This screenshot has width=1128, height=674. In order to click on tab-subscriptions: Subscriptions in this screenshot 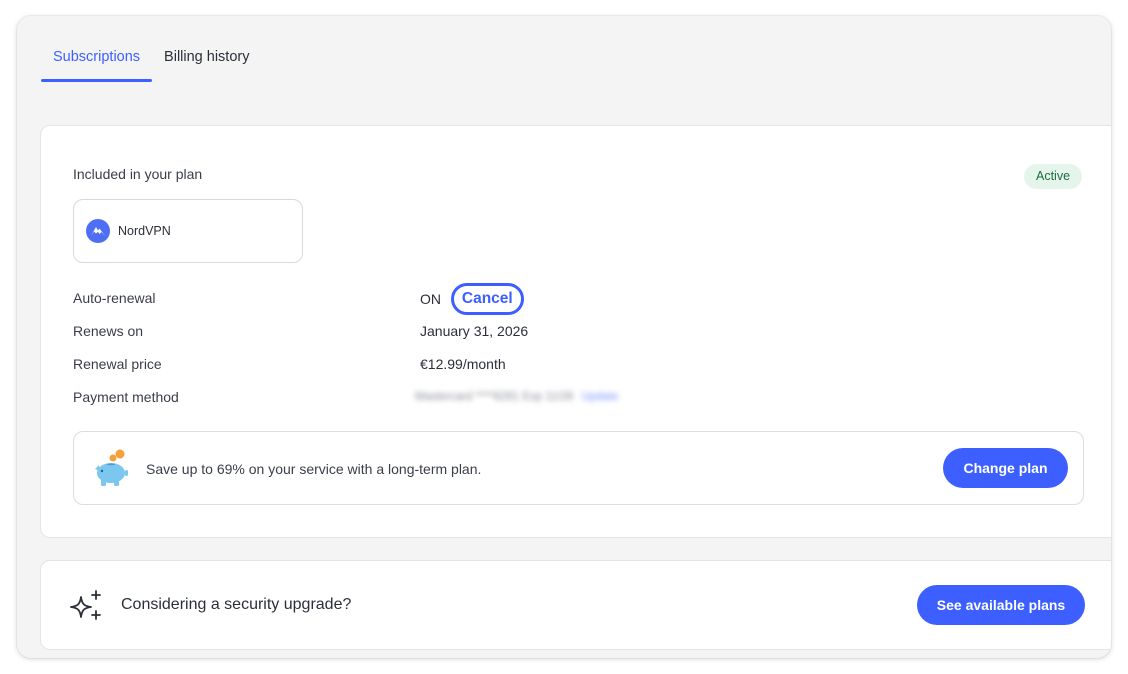, I will do `click(97, 49)`.